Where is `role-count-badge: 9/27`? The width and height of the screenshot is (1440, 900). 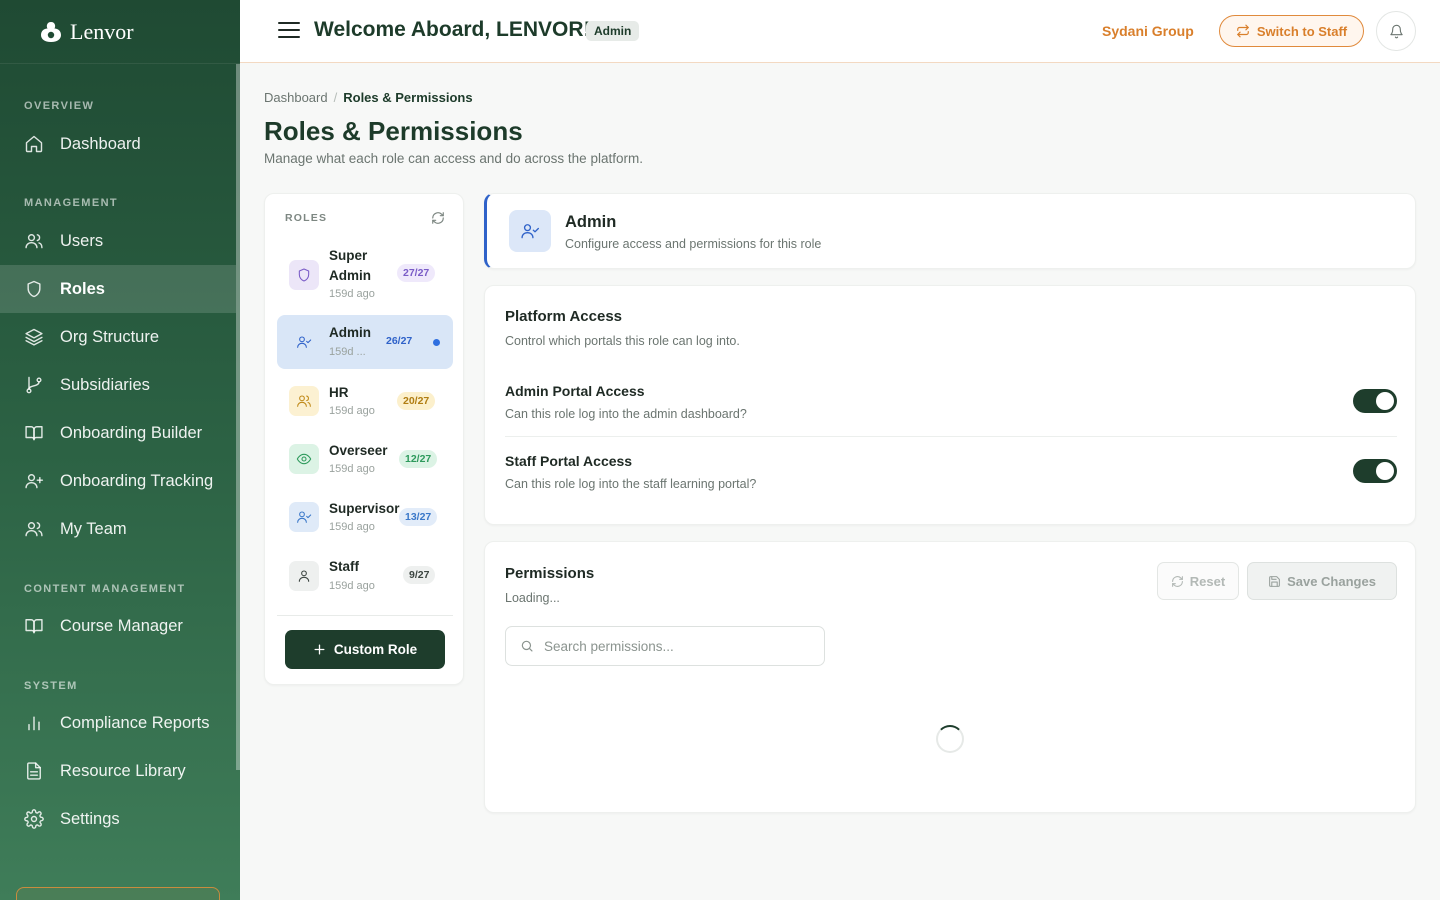 role-count-badge: 9/27 is located at coordinates (419, 575).